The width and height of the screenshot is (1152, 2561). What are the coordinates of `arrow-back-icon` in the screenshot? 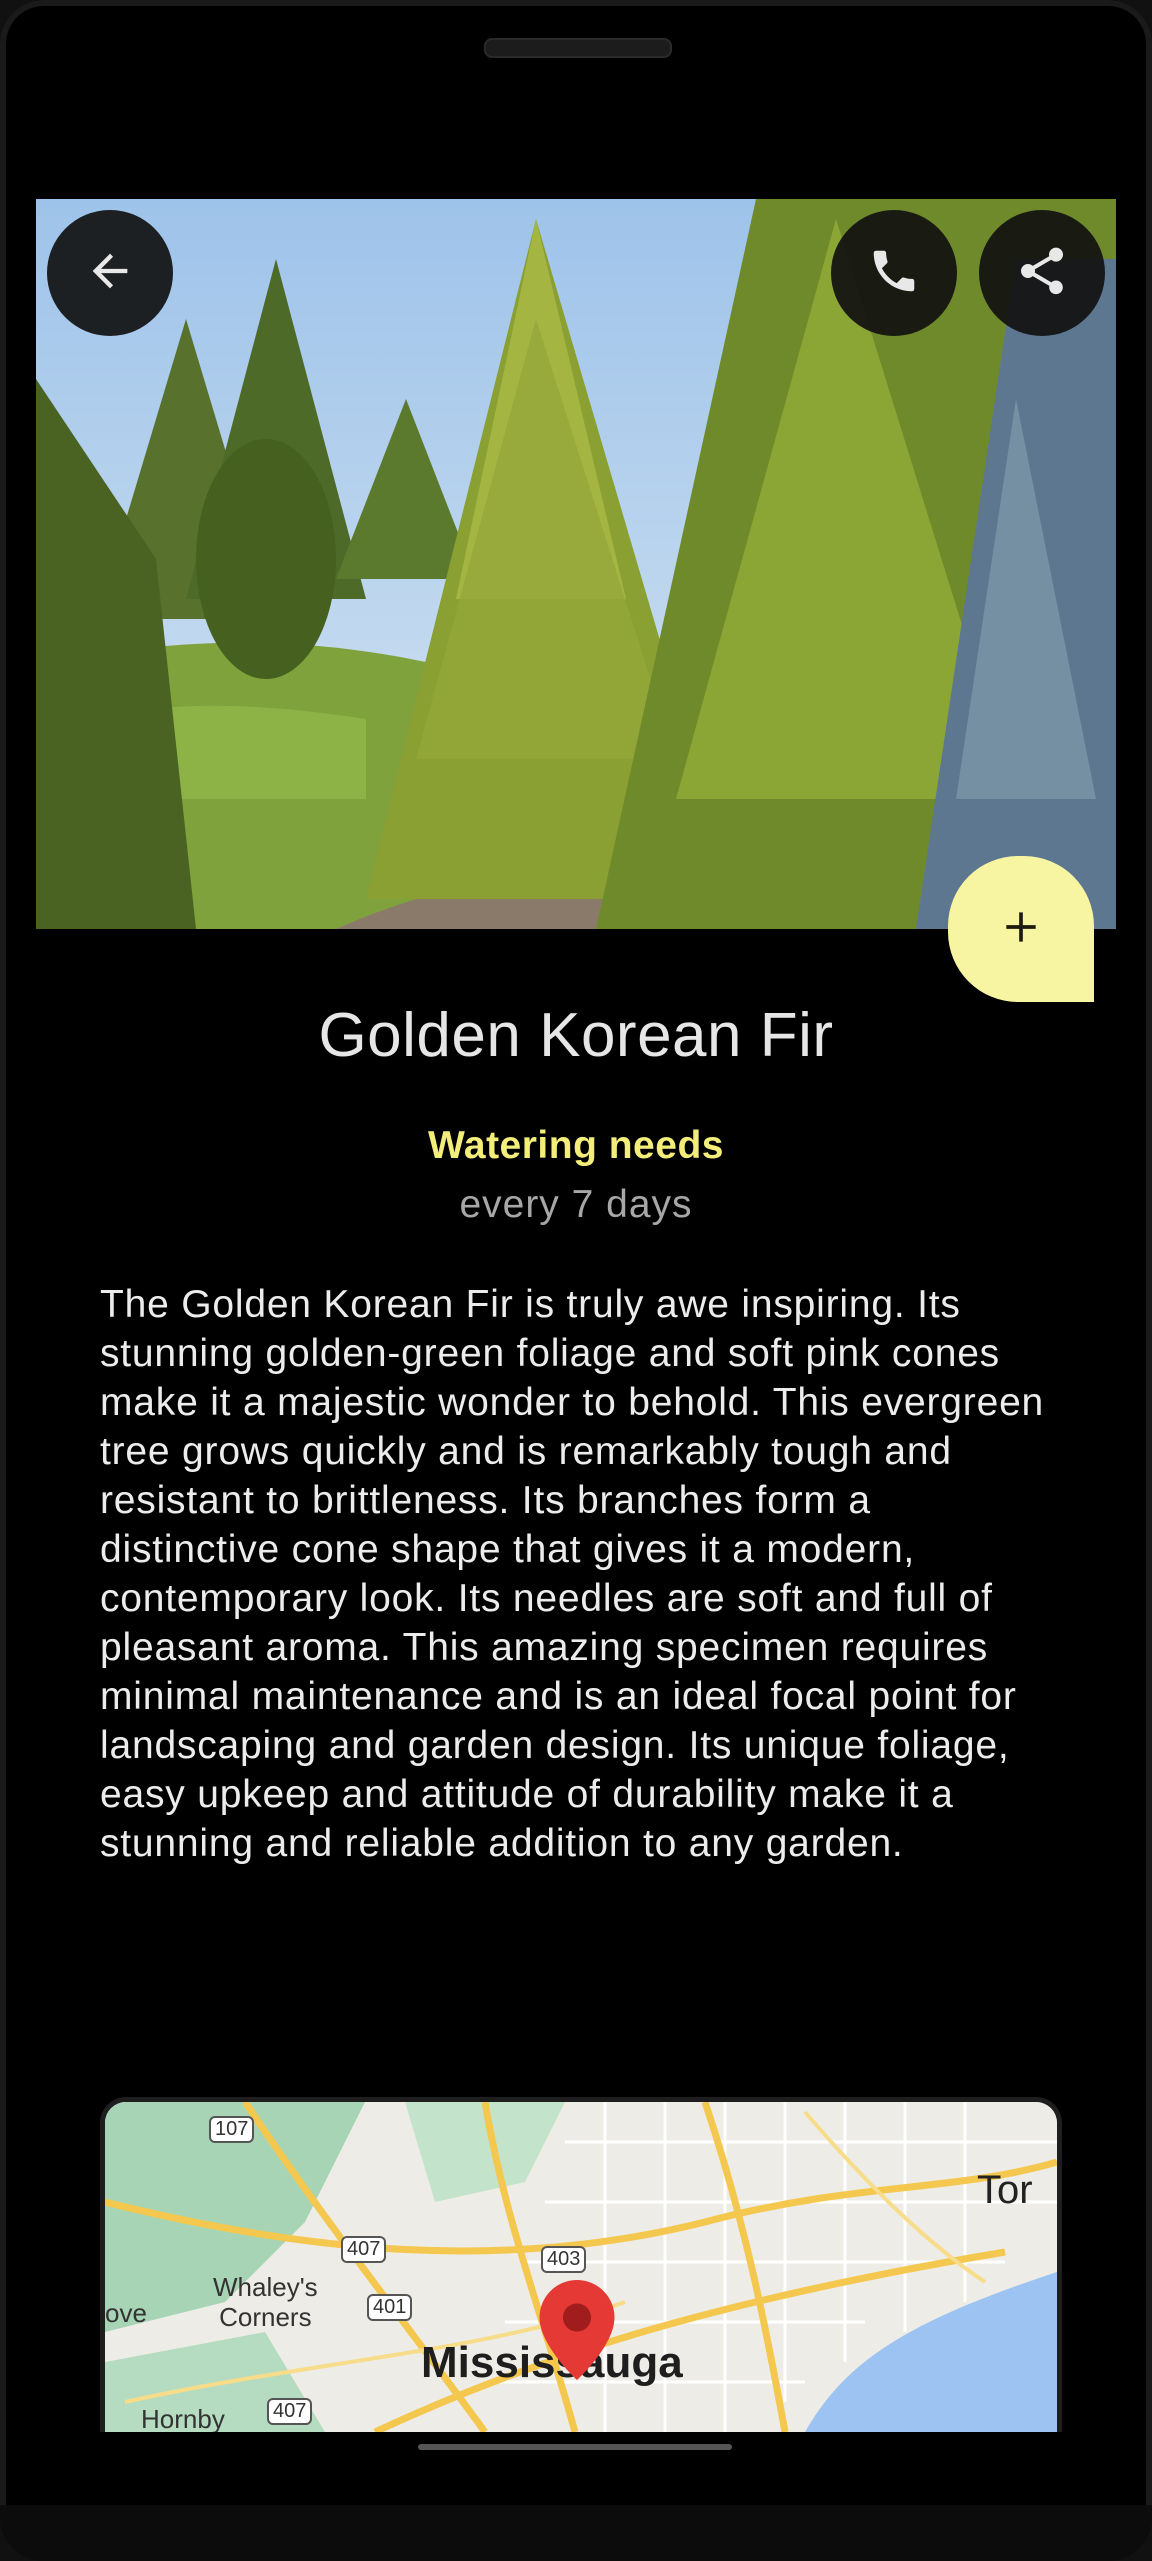 It's located at (110, 273).